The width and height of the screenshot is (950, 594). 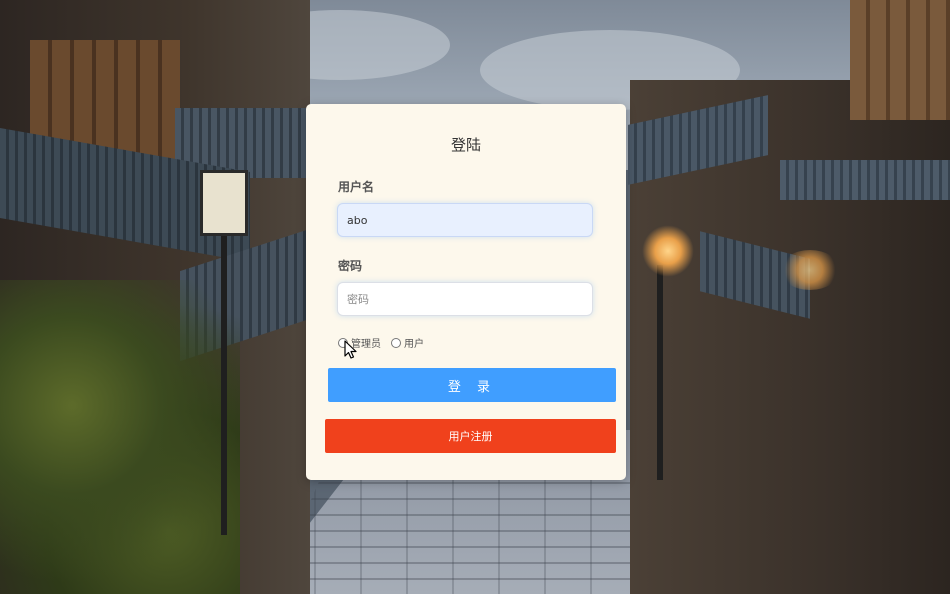 I want to click on roof, so click(x=865, y=180).